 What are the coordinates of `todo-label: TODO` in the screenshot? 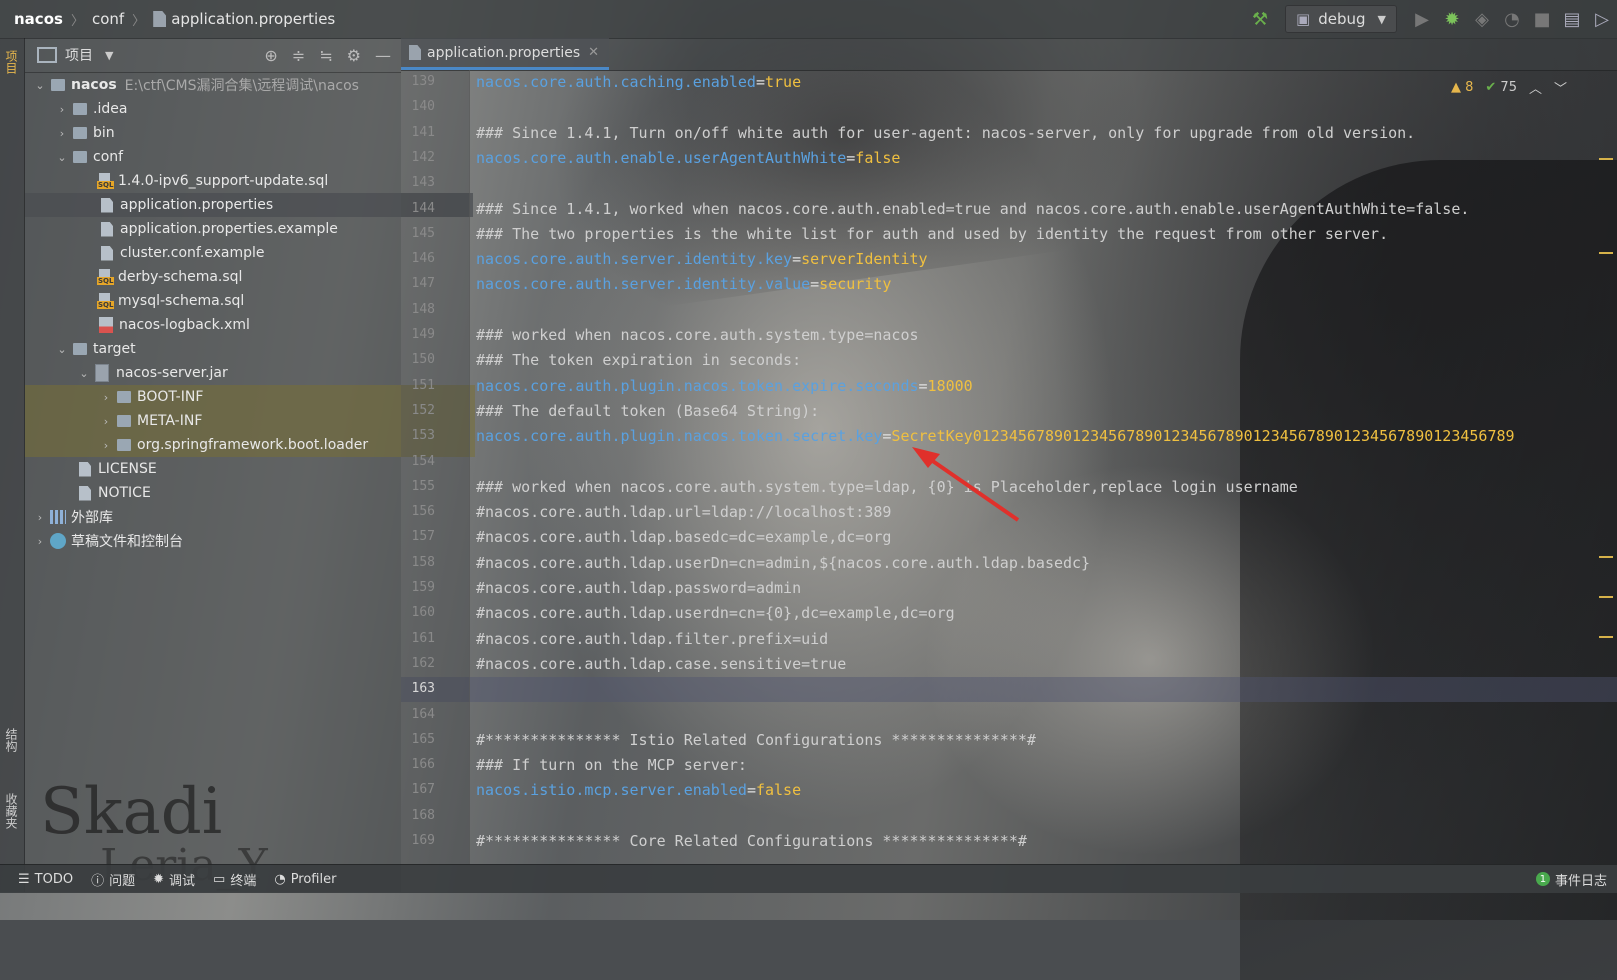 It's located at (54, 879).